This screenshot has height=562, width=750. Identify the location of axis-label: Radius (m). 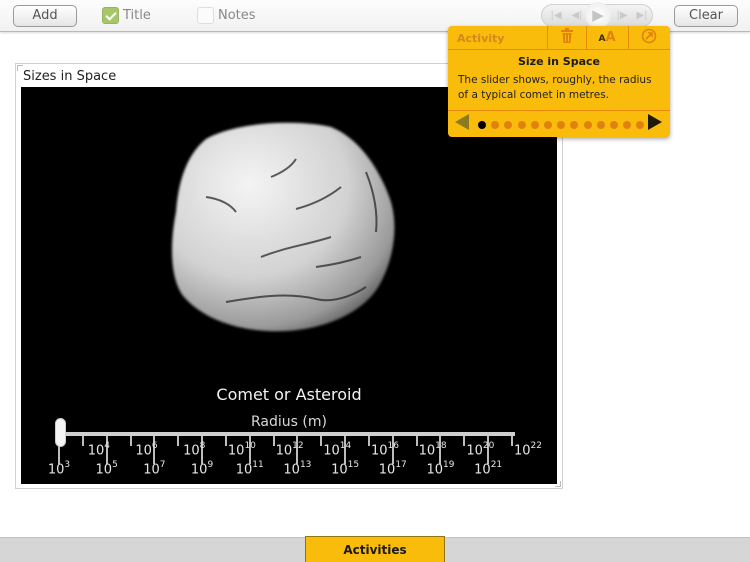
(289, 422).